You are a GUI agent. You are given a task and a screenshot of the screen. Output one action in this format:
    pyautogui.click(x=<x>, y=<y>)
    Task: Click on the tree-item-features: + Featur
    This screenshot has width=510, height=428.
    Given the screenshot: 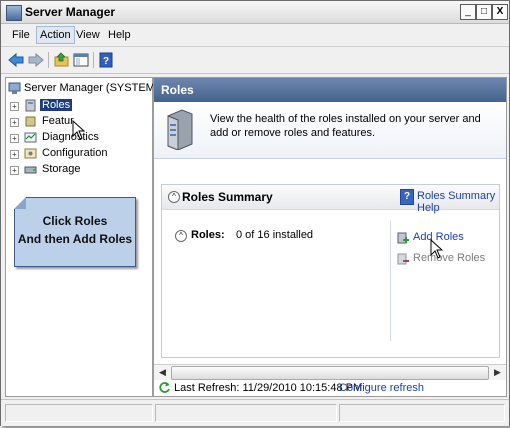 What is the action you would take?
    pyautogui.click(x=70, y=123)
    